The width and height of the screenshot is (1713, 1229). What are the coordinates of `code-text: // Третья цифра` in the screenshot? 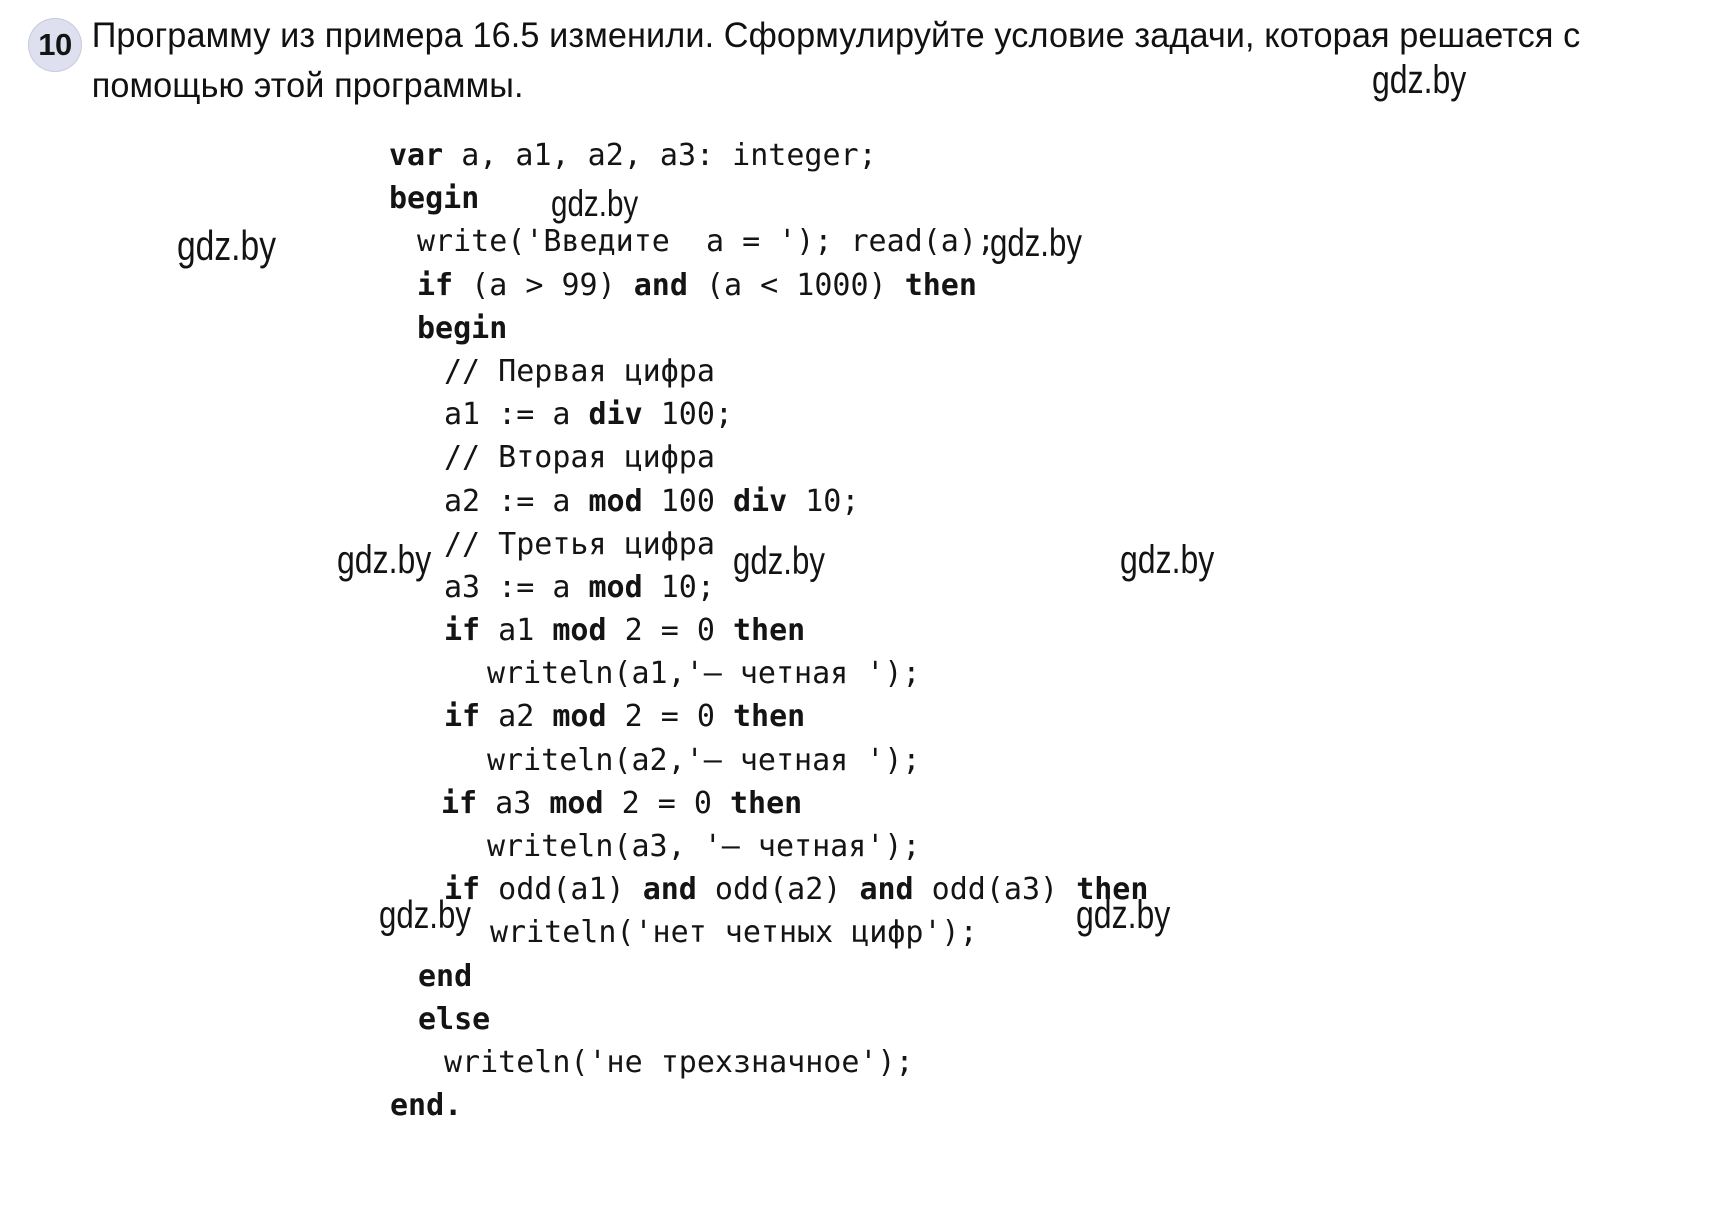 It's located at (579, 544).